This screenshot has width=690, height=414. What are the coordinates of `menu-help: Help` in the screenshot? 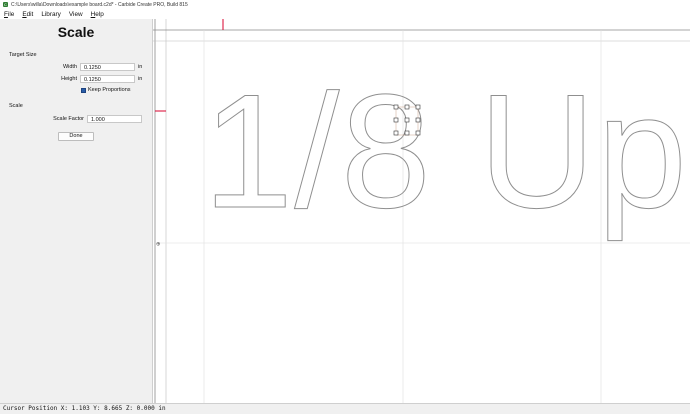 It's located at (97, 14).